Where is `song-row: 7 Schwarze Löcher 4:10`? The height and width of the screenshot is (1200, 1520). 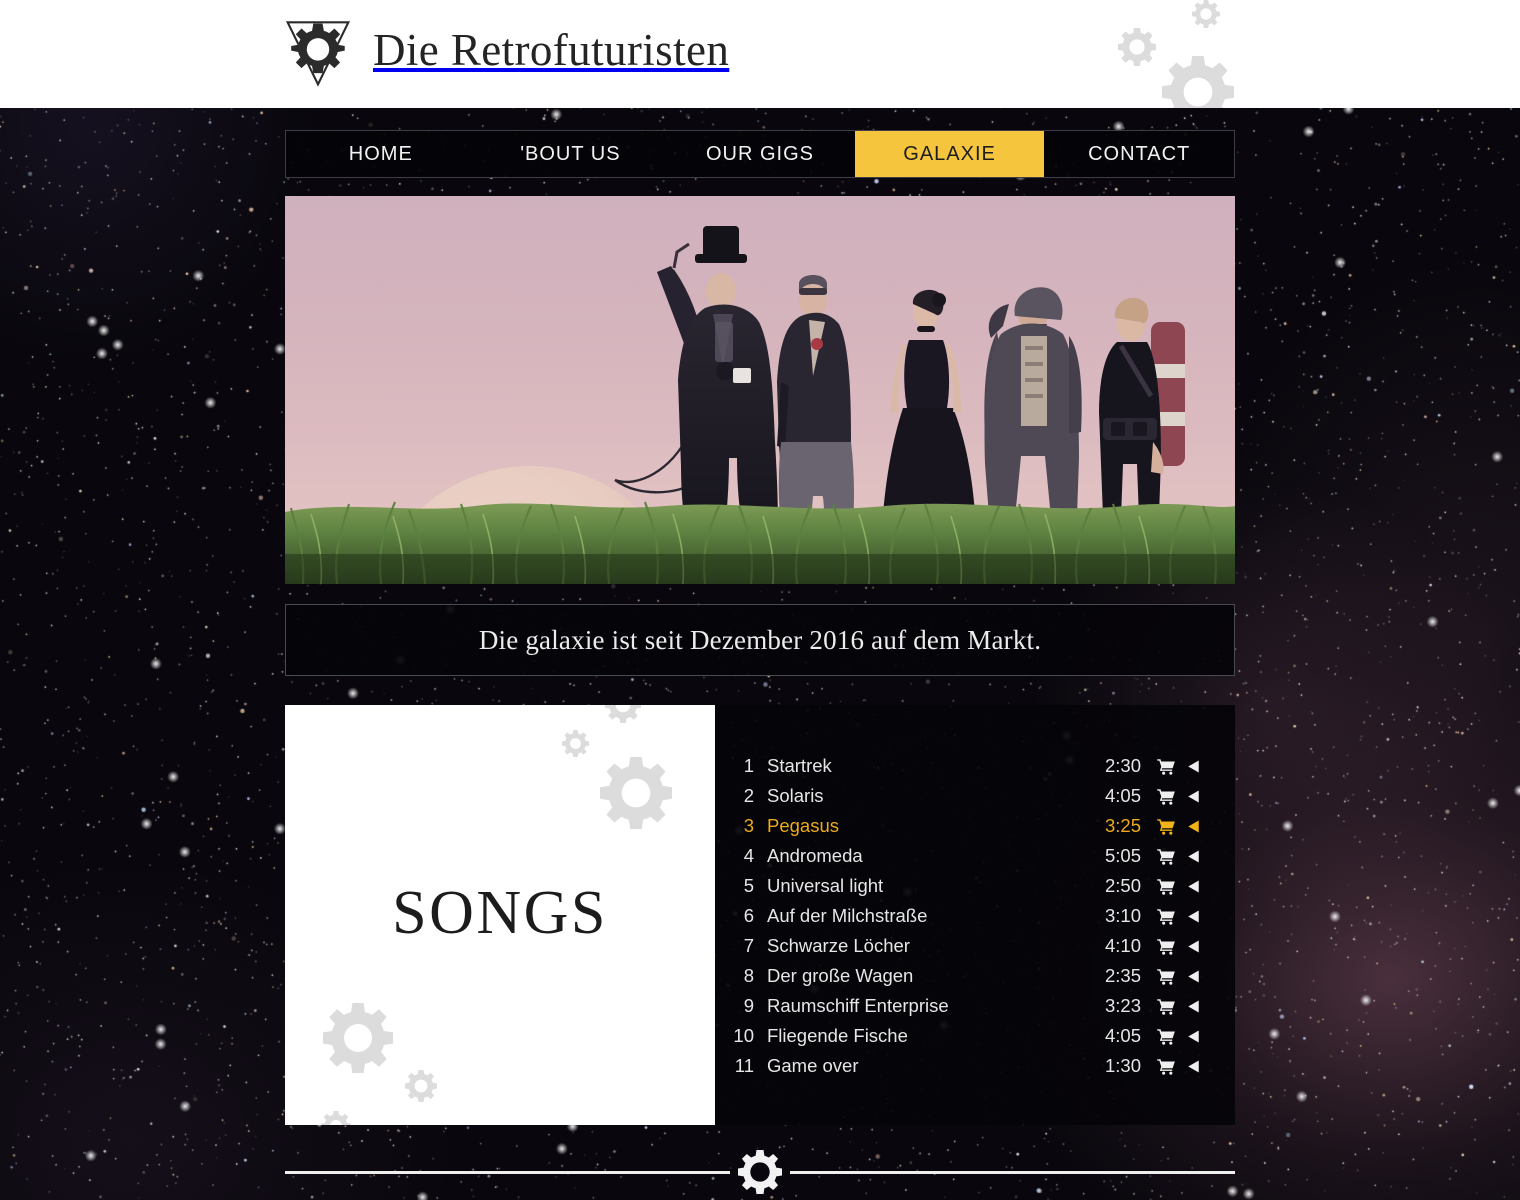 song-row: 7 Schwarze Löcher 4:10 is located at coordinates (961, 946).